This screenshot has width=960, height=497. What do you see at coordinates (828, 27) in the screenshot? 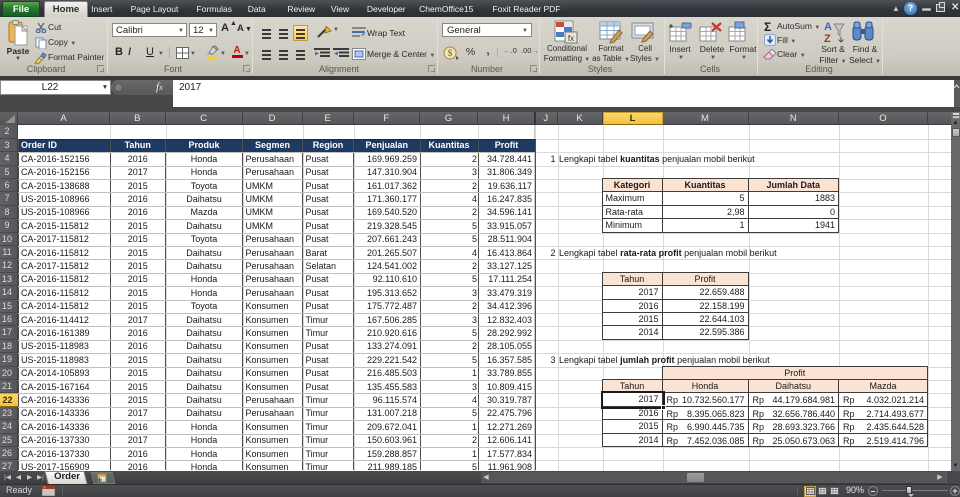
I see `svg-text: A` at bounding box center [828, 27].